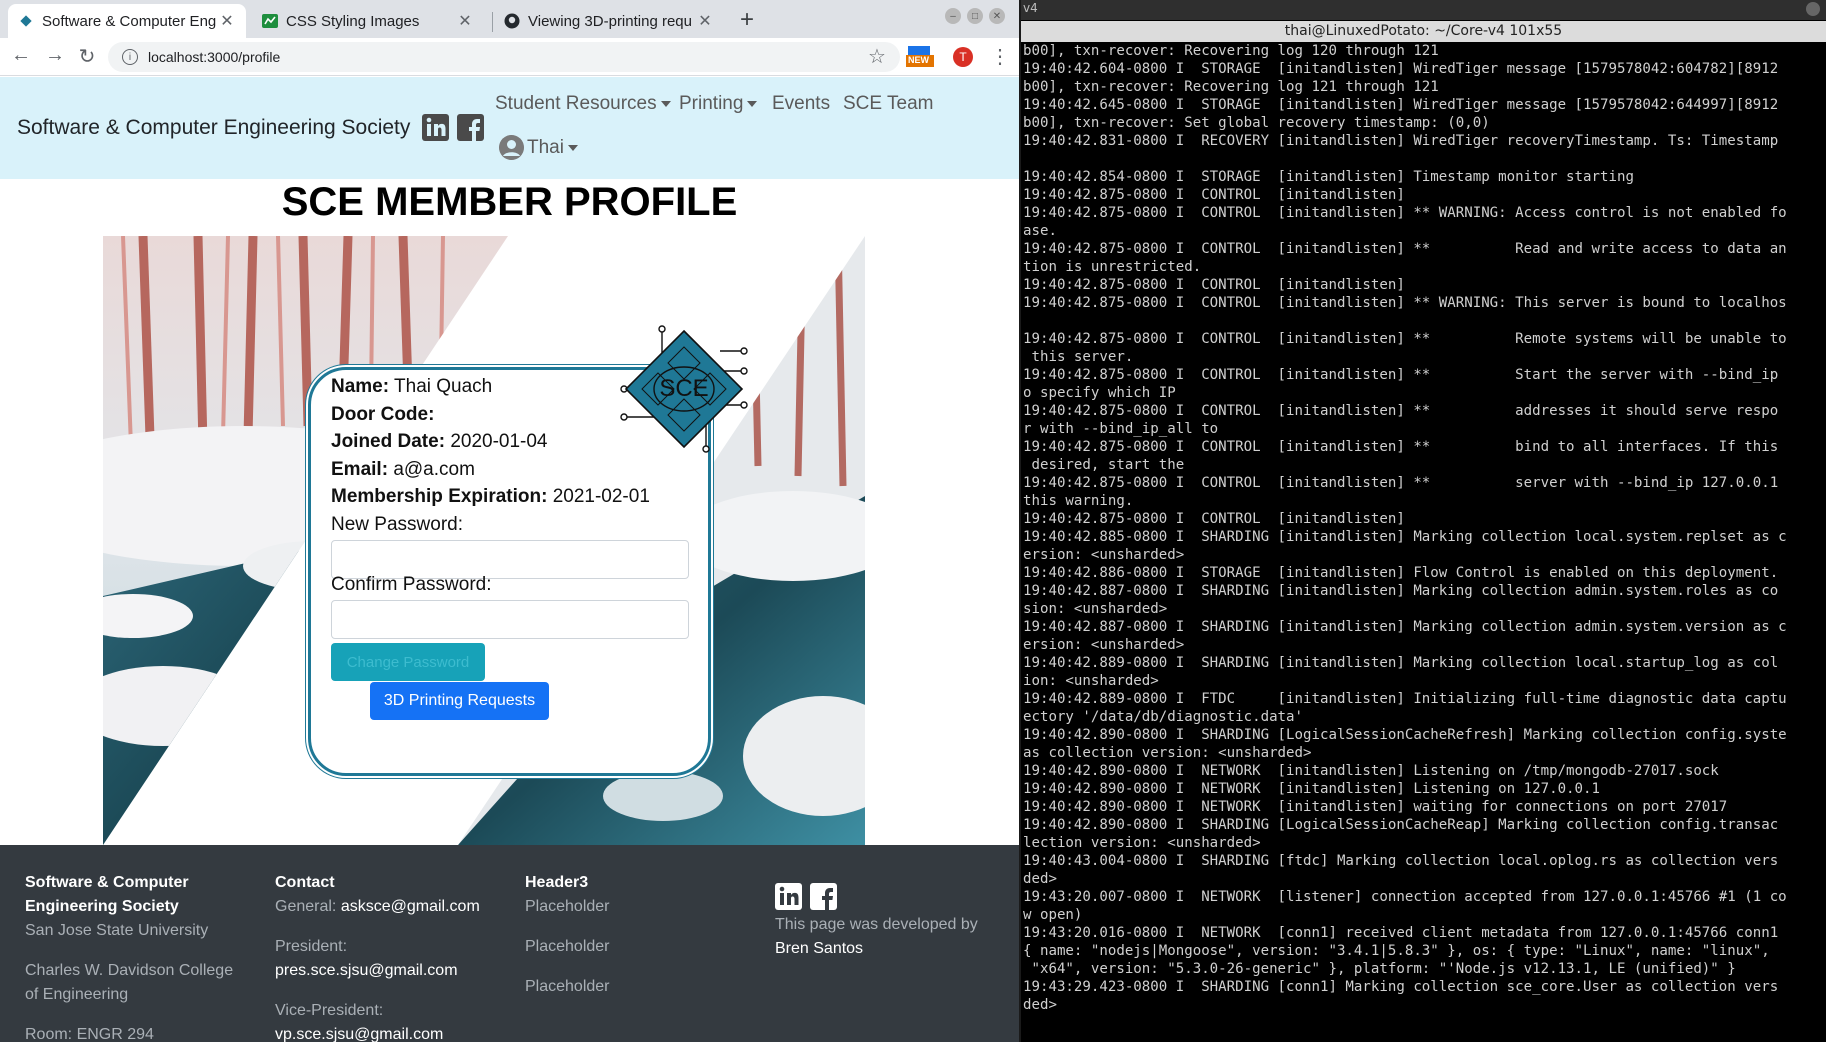 The height and width of the screenshot is (1042, 1826). Describe the element at coordinates (511, 147) in the screenshot. I see `user-avatar-icon` at that location.